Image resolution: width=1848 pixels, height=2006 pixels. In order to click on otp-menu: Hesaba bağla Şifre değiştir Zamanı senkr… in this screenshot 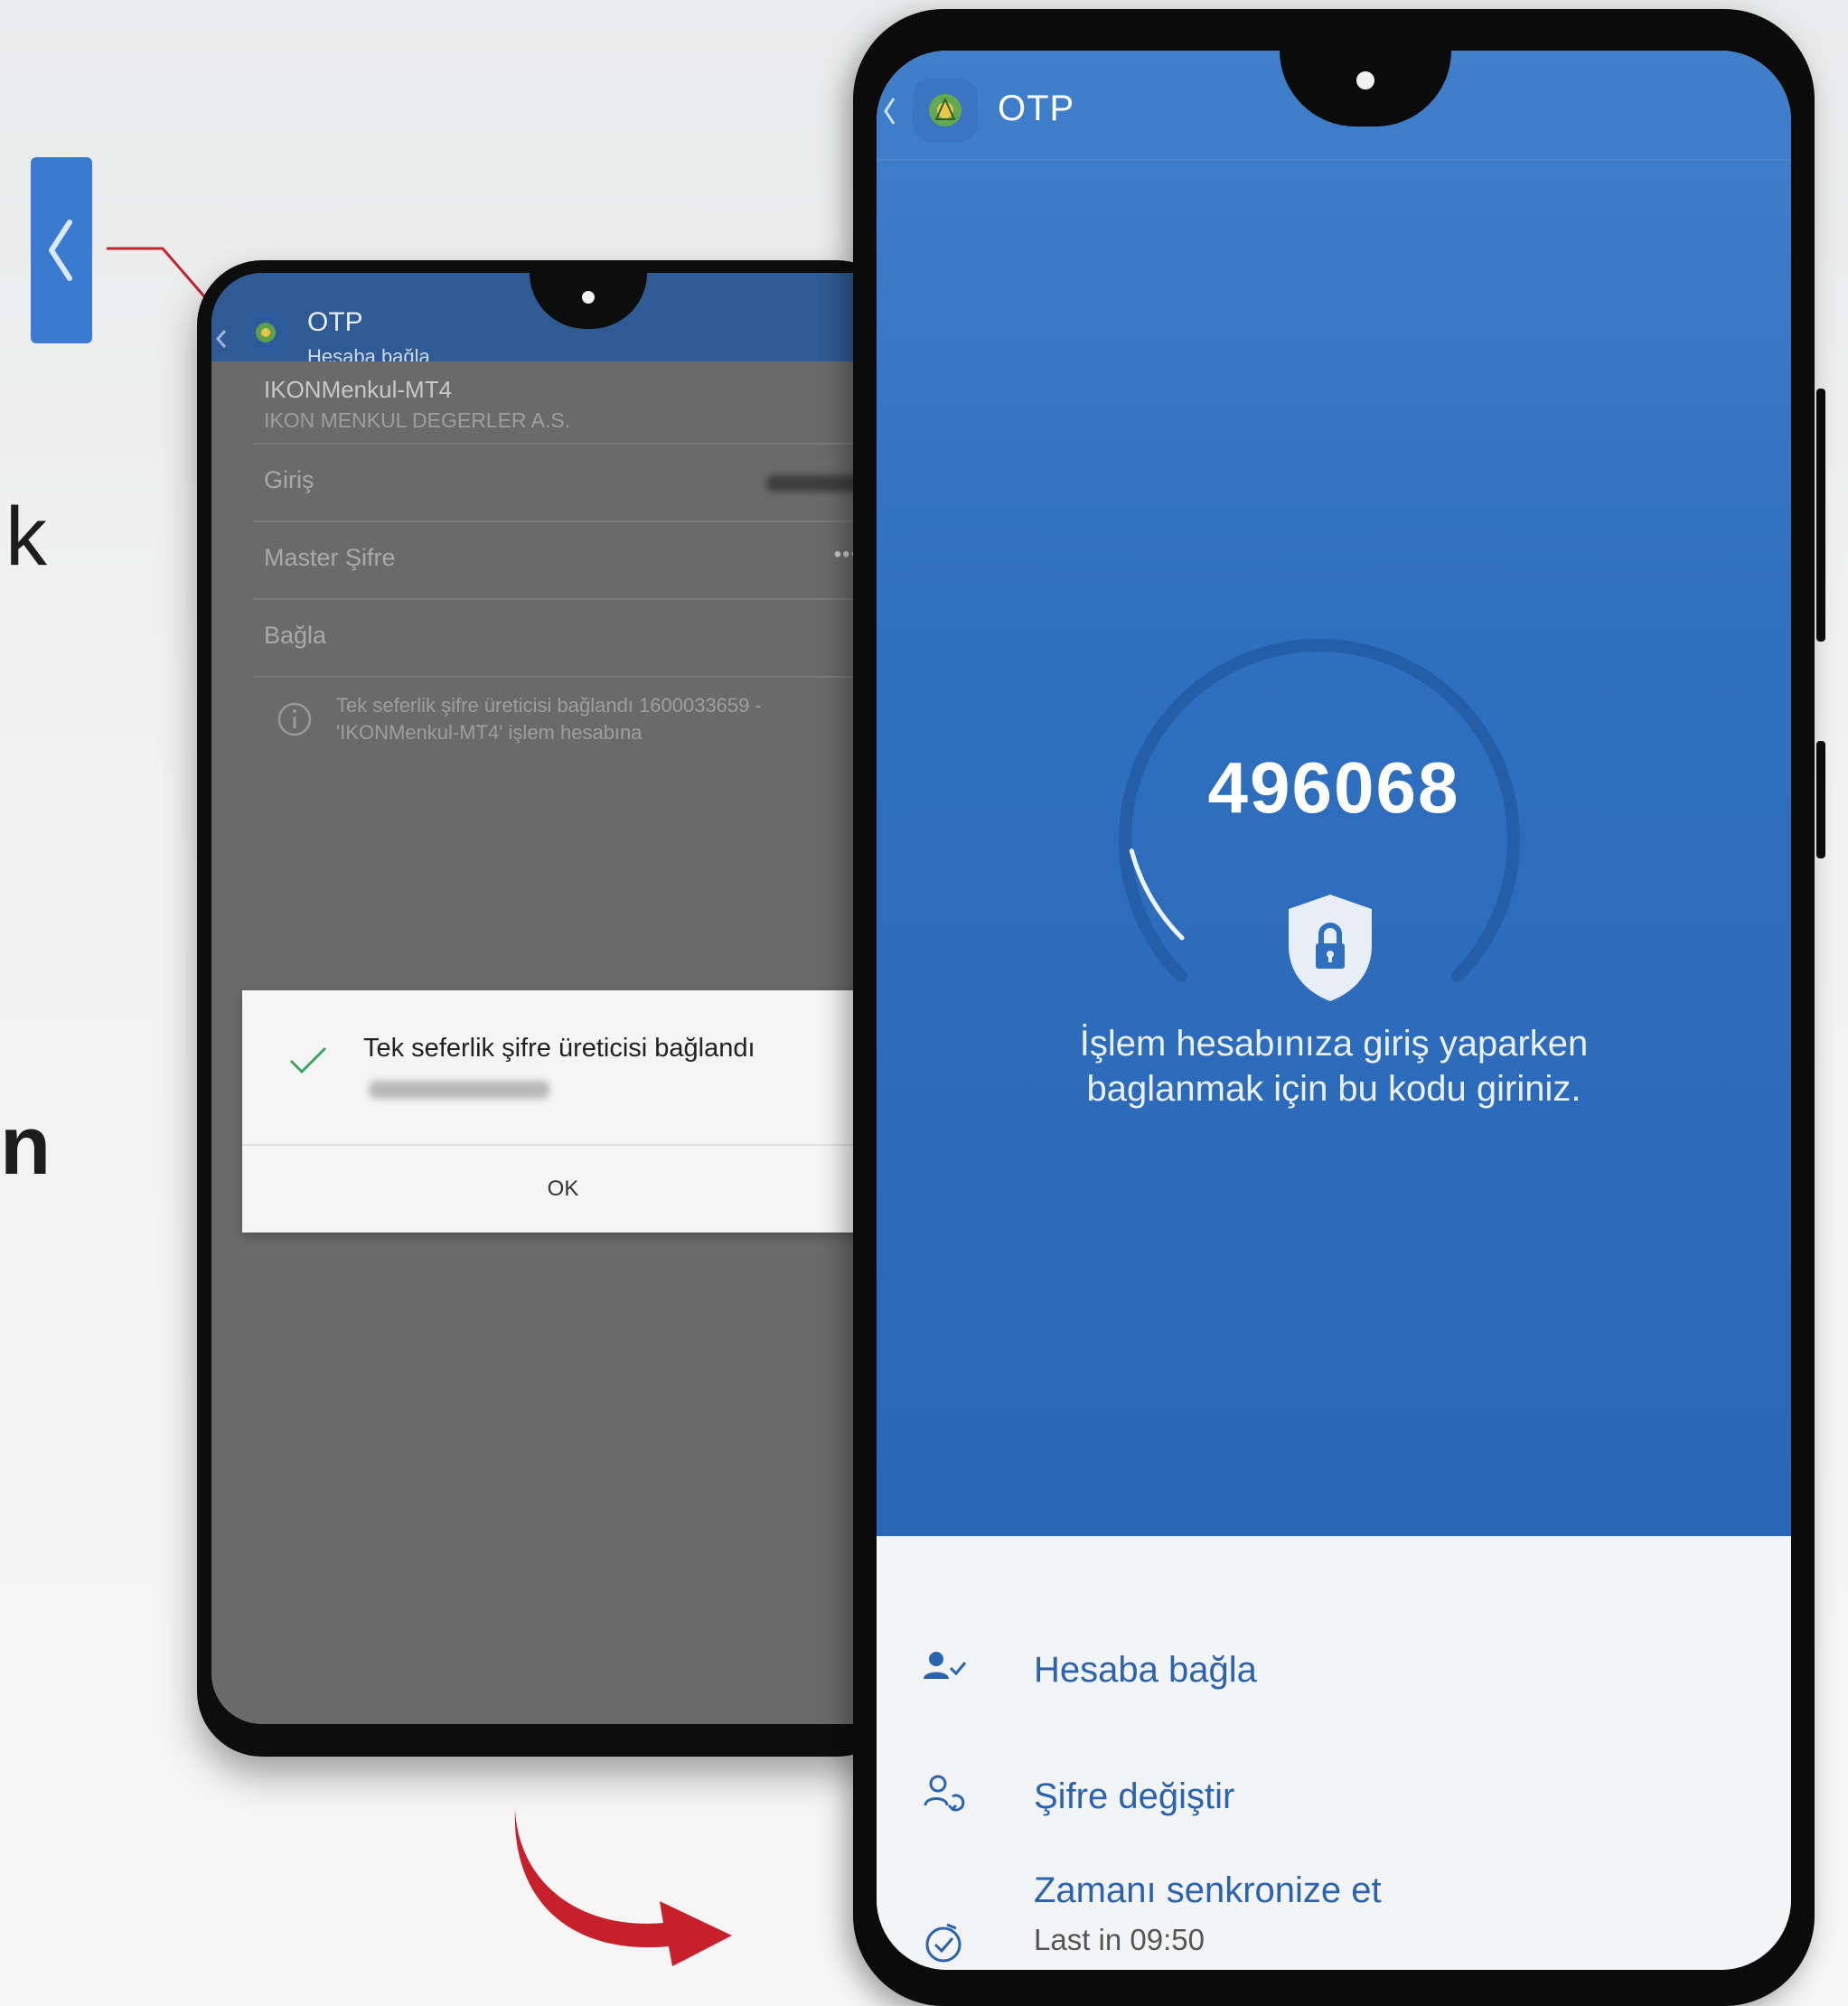, I will do `click(1334, 1753)`.